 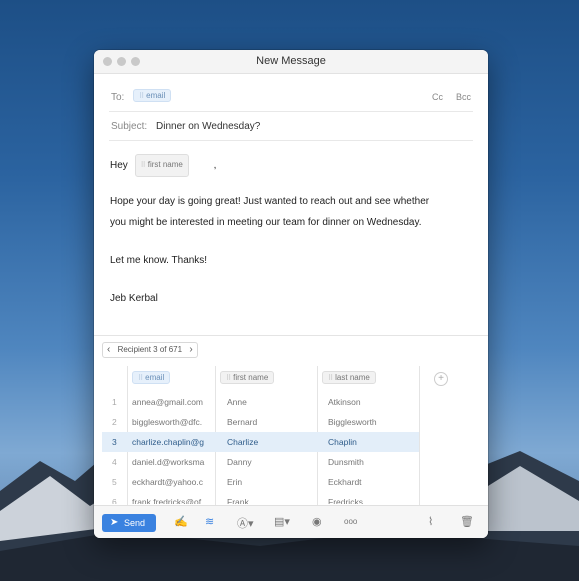 I want to click on first-name-cell: Erin, so click(x=235, y=482).